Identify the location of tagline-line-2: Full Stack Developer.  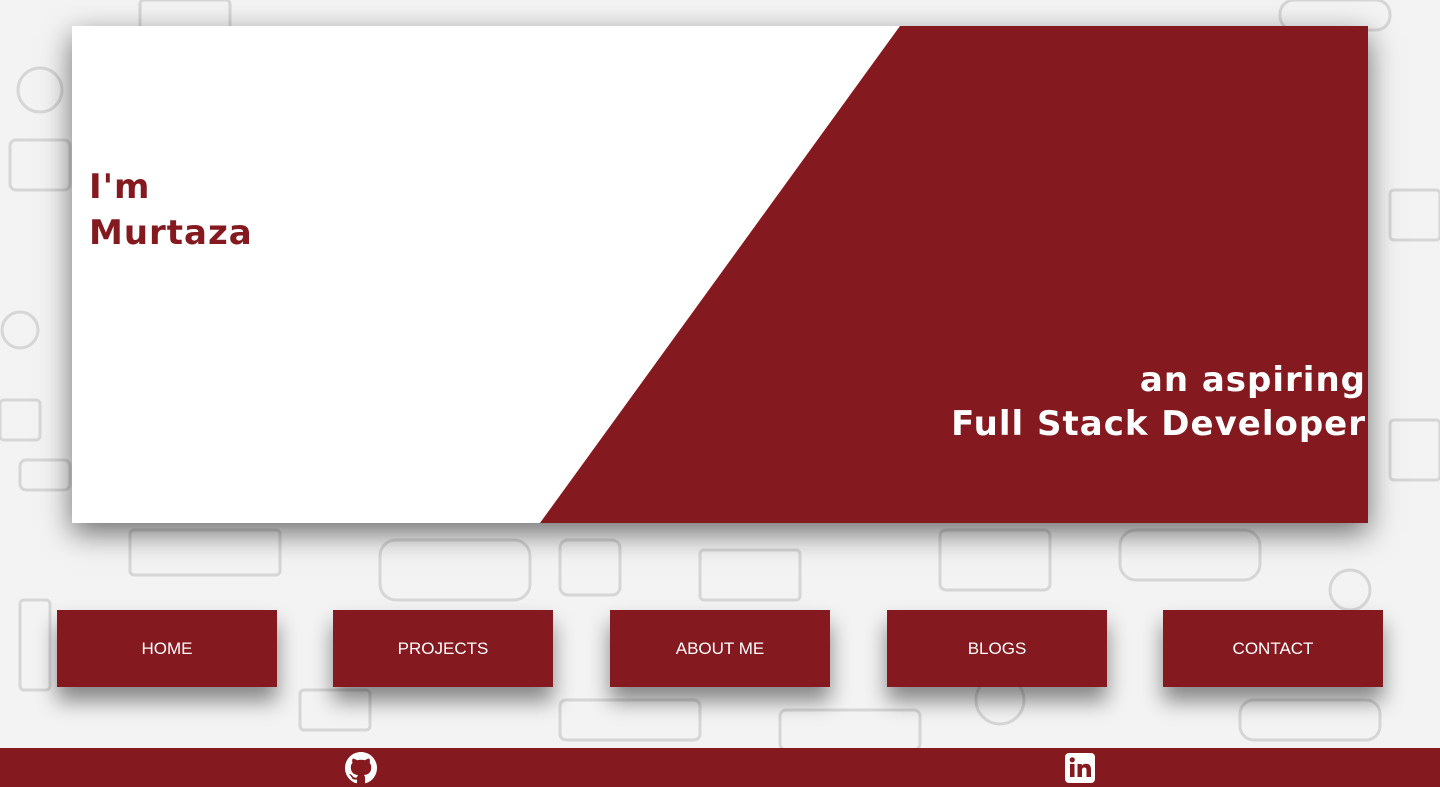
(1158, 424).